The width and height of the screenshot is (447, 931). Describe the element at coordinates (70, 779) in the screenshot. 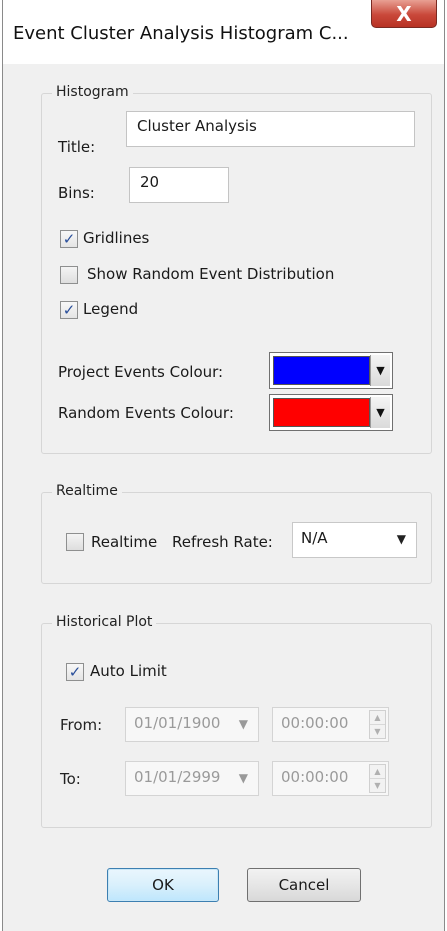

I see `to-label: To:` at that location.